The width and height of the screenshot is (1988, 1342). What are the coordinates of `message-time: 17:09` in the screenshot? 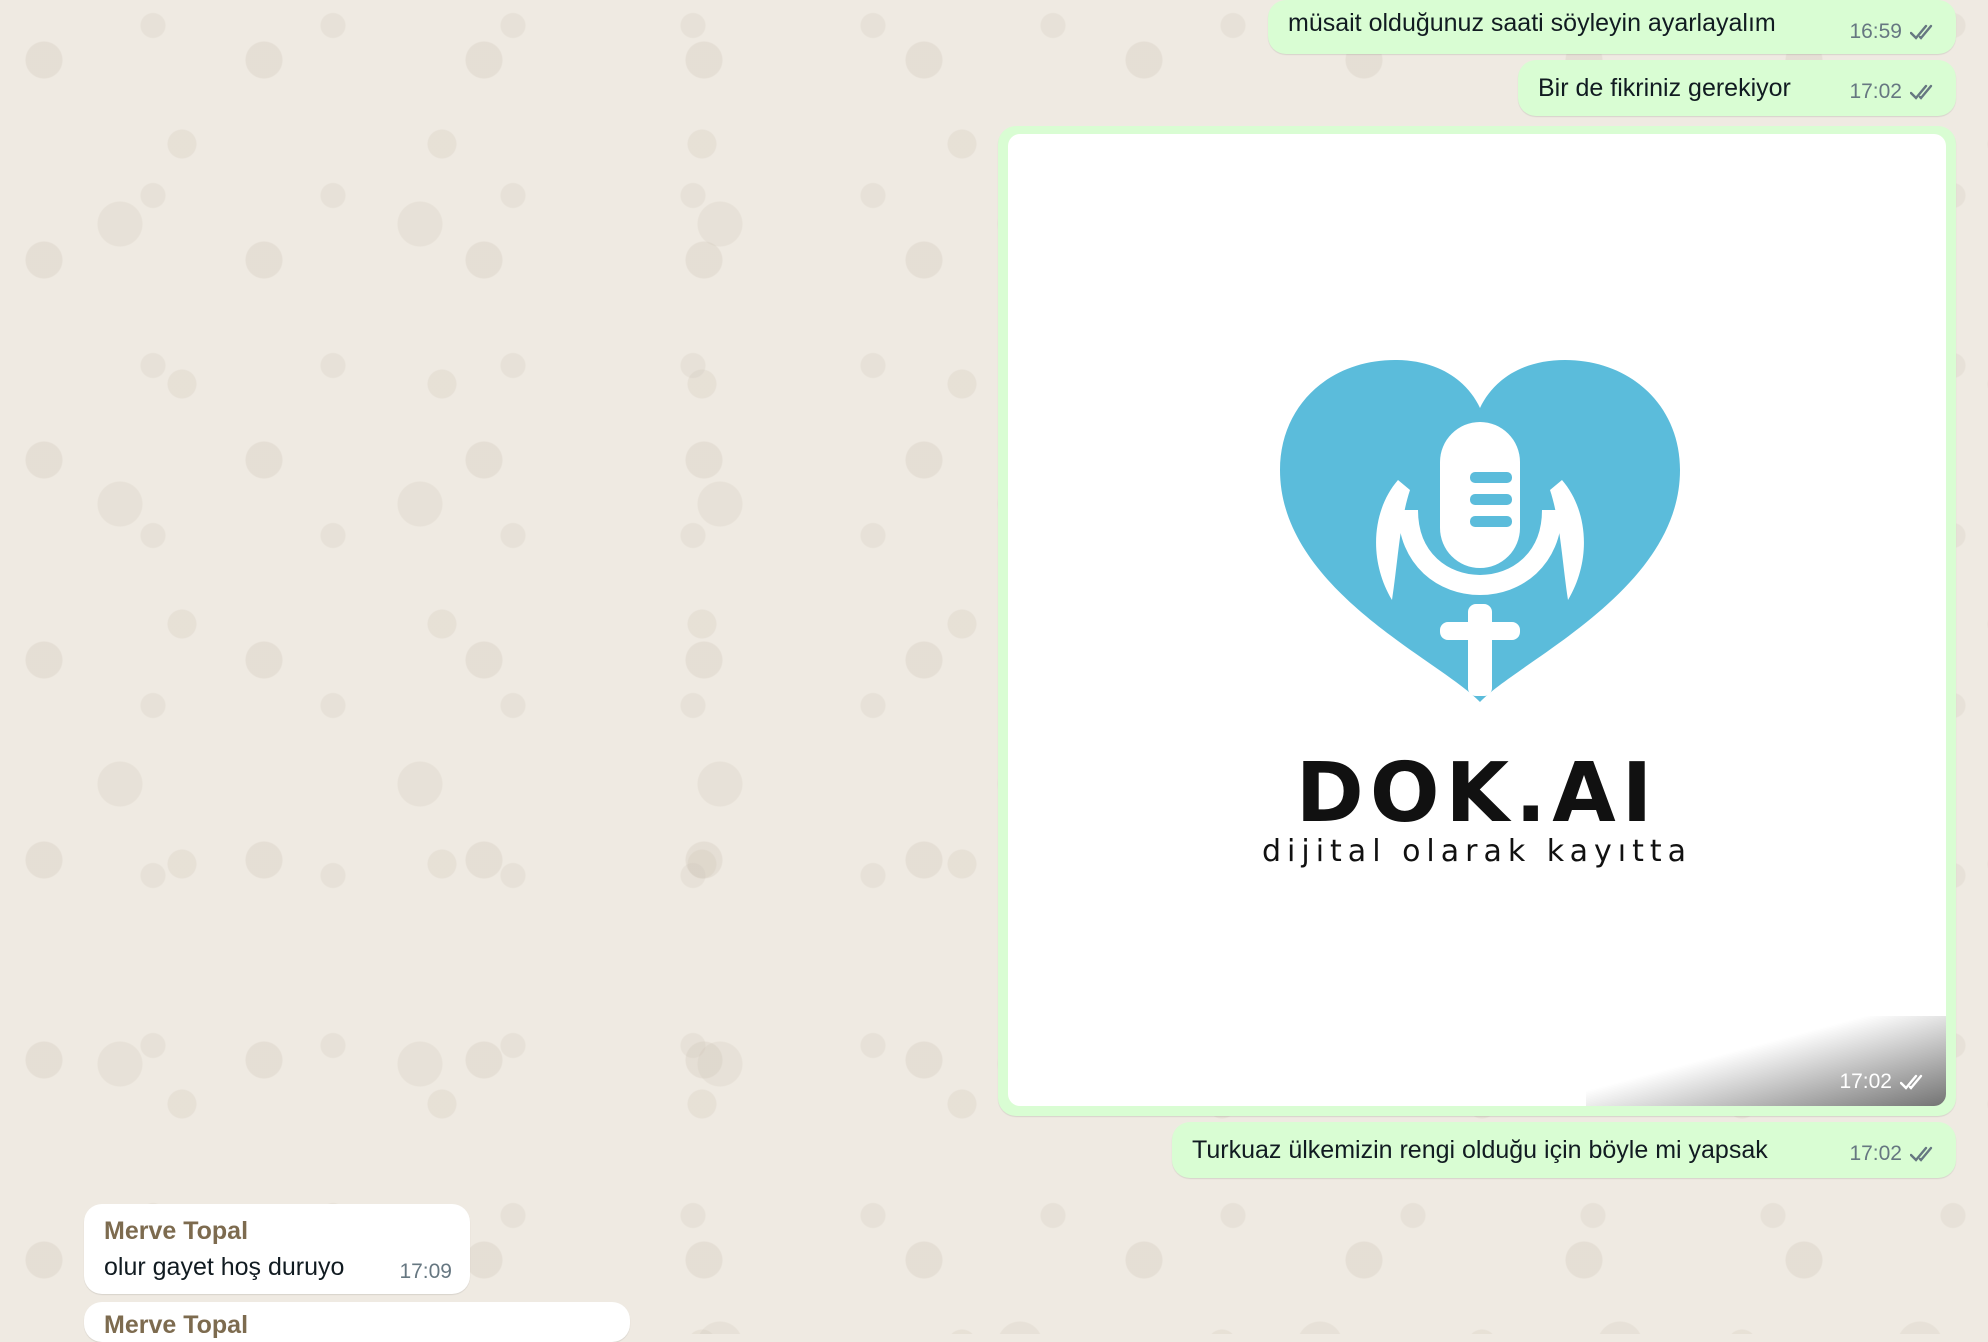 It's located at (425, 1271).